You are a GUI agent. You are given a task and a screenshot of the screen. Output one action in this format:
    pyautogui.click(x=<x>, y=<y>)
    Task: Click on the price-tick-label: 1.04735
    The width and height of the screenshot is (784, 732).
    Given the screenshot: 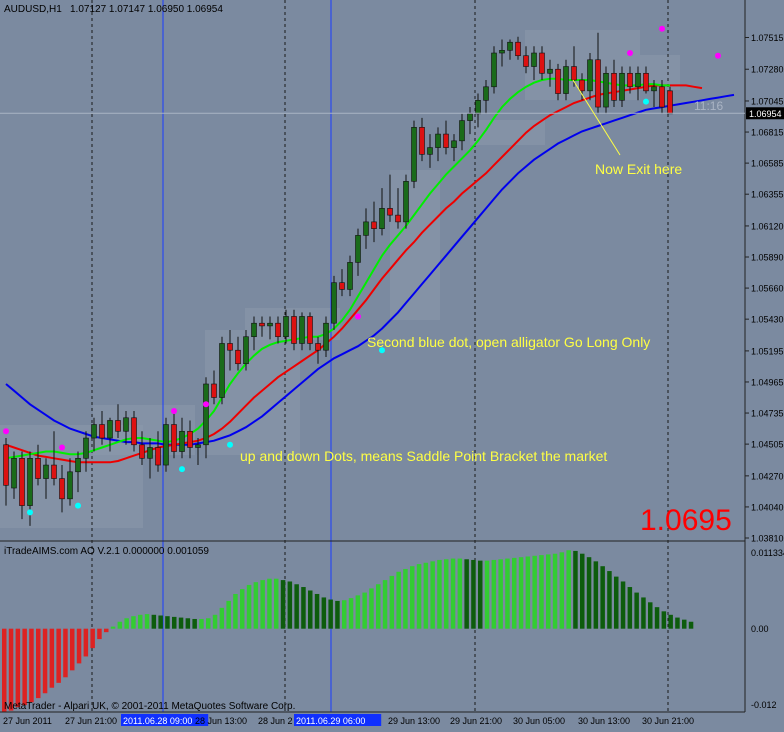 What is the action you would take?
    pyautogui.click(x=767, y=414)
    